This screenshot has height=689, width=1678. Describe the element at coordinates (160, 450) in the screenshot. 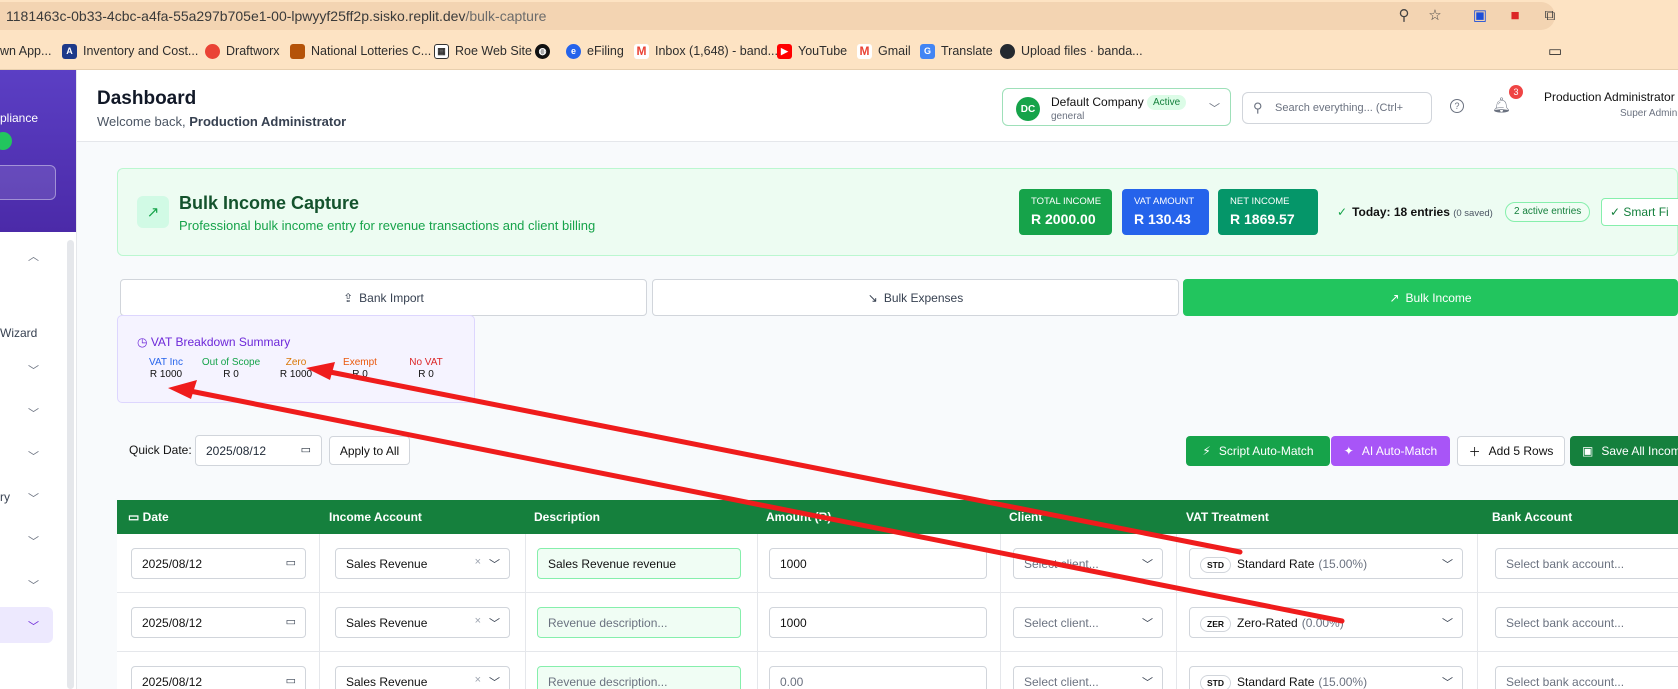

I see `quick-date-label: Quick Date:` at that location.